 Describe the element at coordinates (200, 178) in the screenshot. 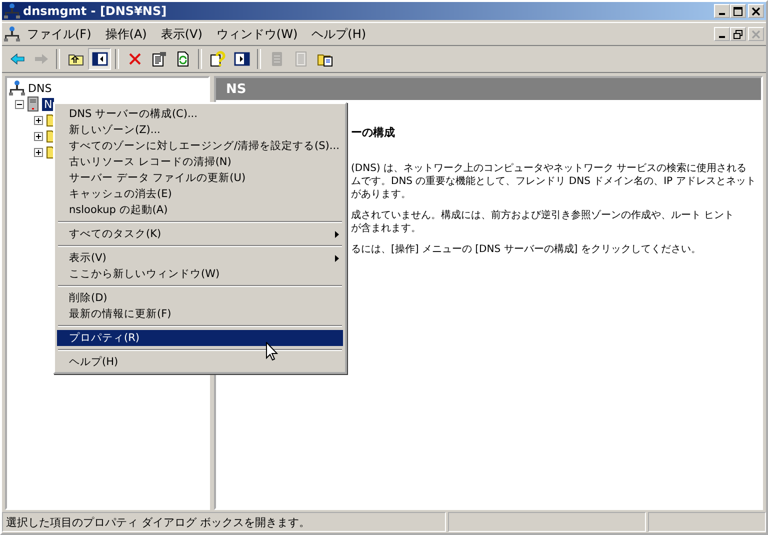

I see `menu-item: サーバー データ ファイルの更新(U)` at that location.